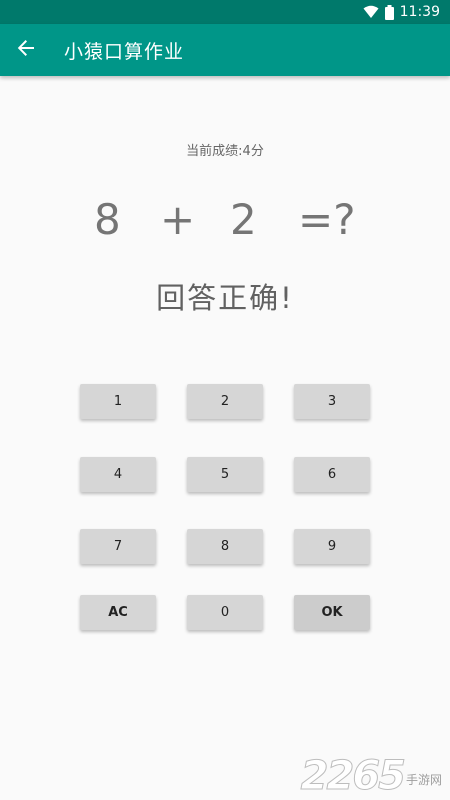 The width and height of the screenshot is (450, 800). Describe the element at coordinates (225, 50) in the screenshot. I see `app-bar: 小猿口算作业` at that location.